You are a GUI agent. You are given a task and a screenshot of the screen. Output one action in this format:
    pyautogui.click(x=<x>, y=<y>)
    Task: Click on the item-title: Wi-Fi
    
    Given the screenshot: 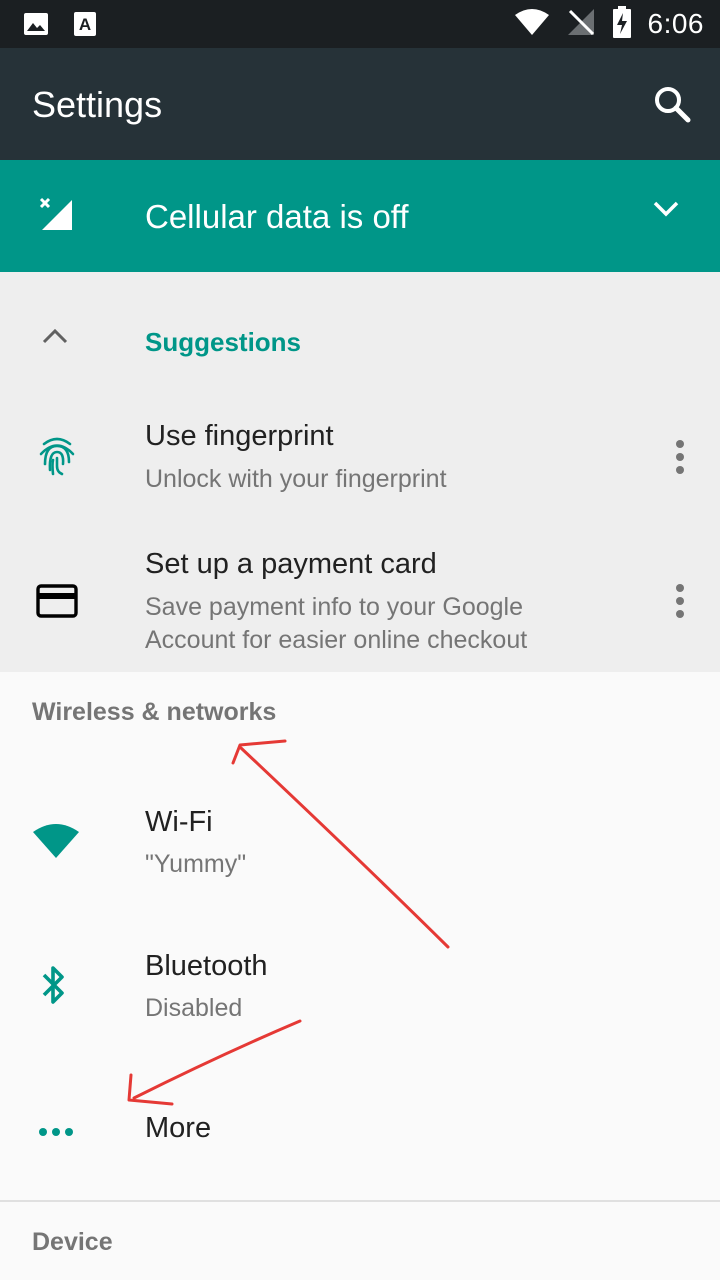 What is the action you would take?
    pyautogui.click(x=179, y=822)
    